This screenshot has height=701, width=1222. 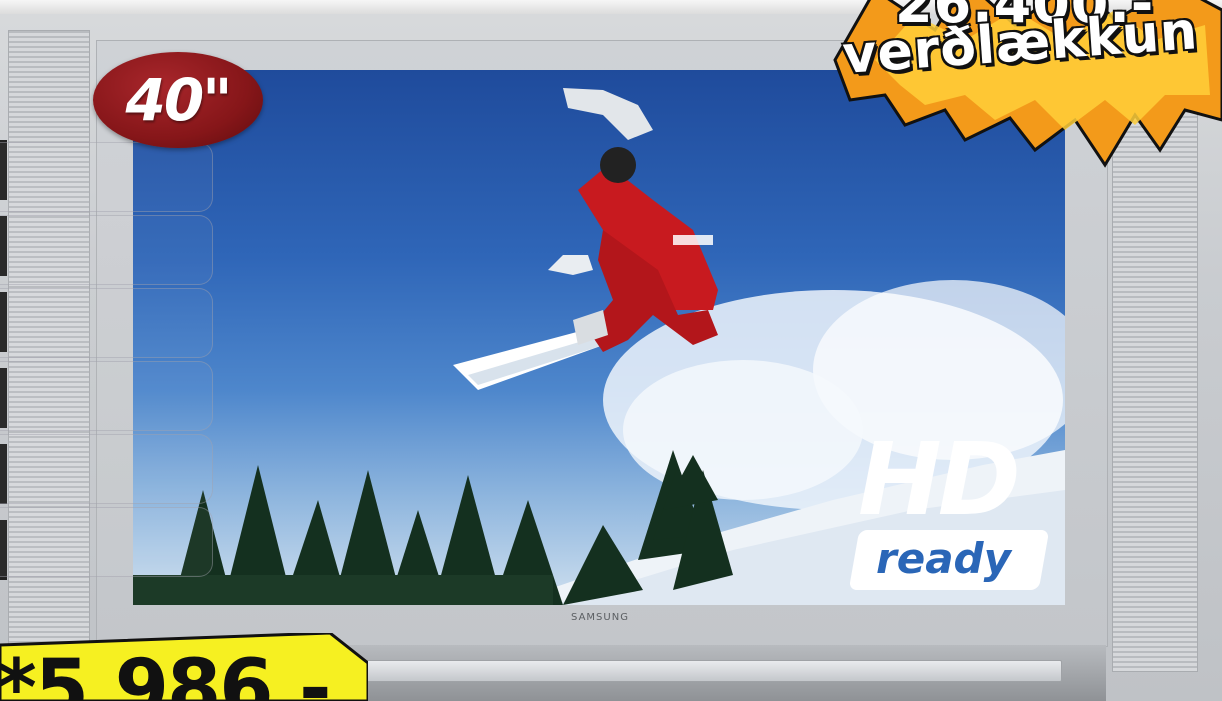 I want to click on price-drop-burst: 26.400.- verðlækkun, so click(x=1018, y=85).